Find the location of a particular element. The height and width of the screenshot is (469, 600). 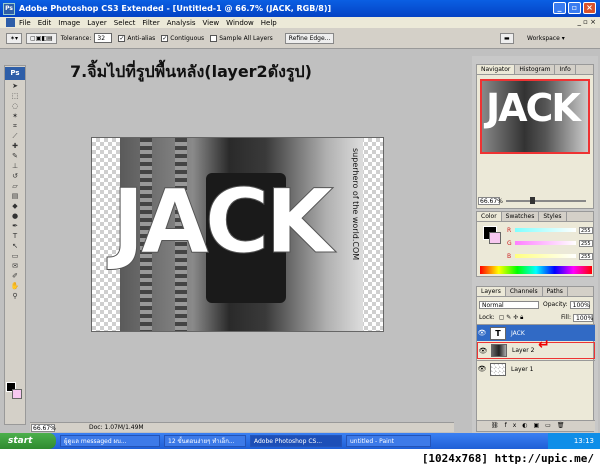

panel-background-swatch is located at coordinates (495, 238).